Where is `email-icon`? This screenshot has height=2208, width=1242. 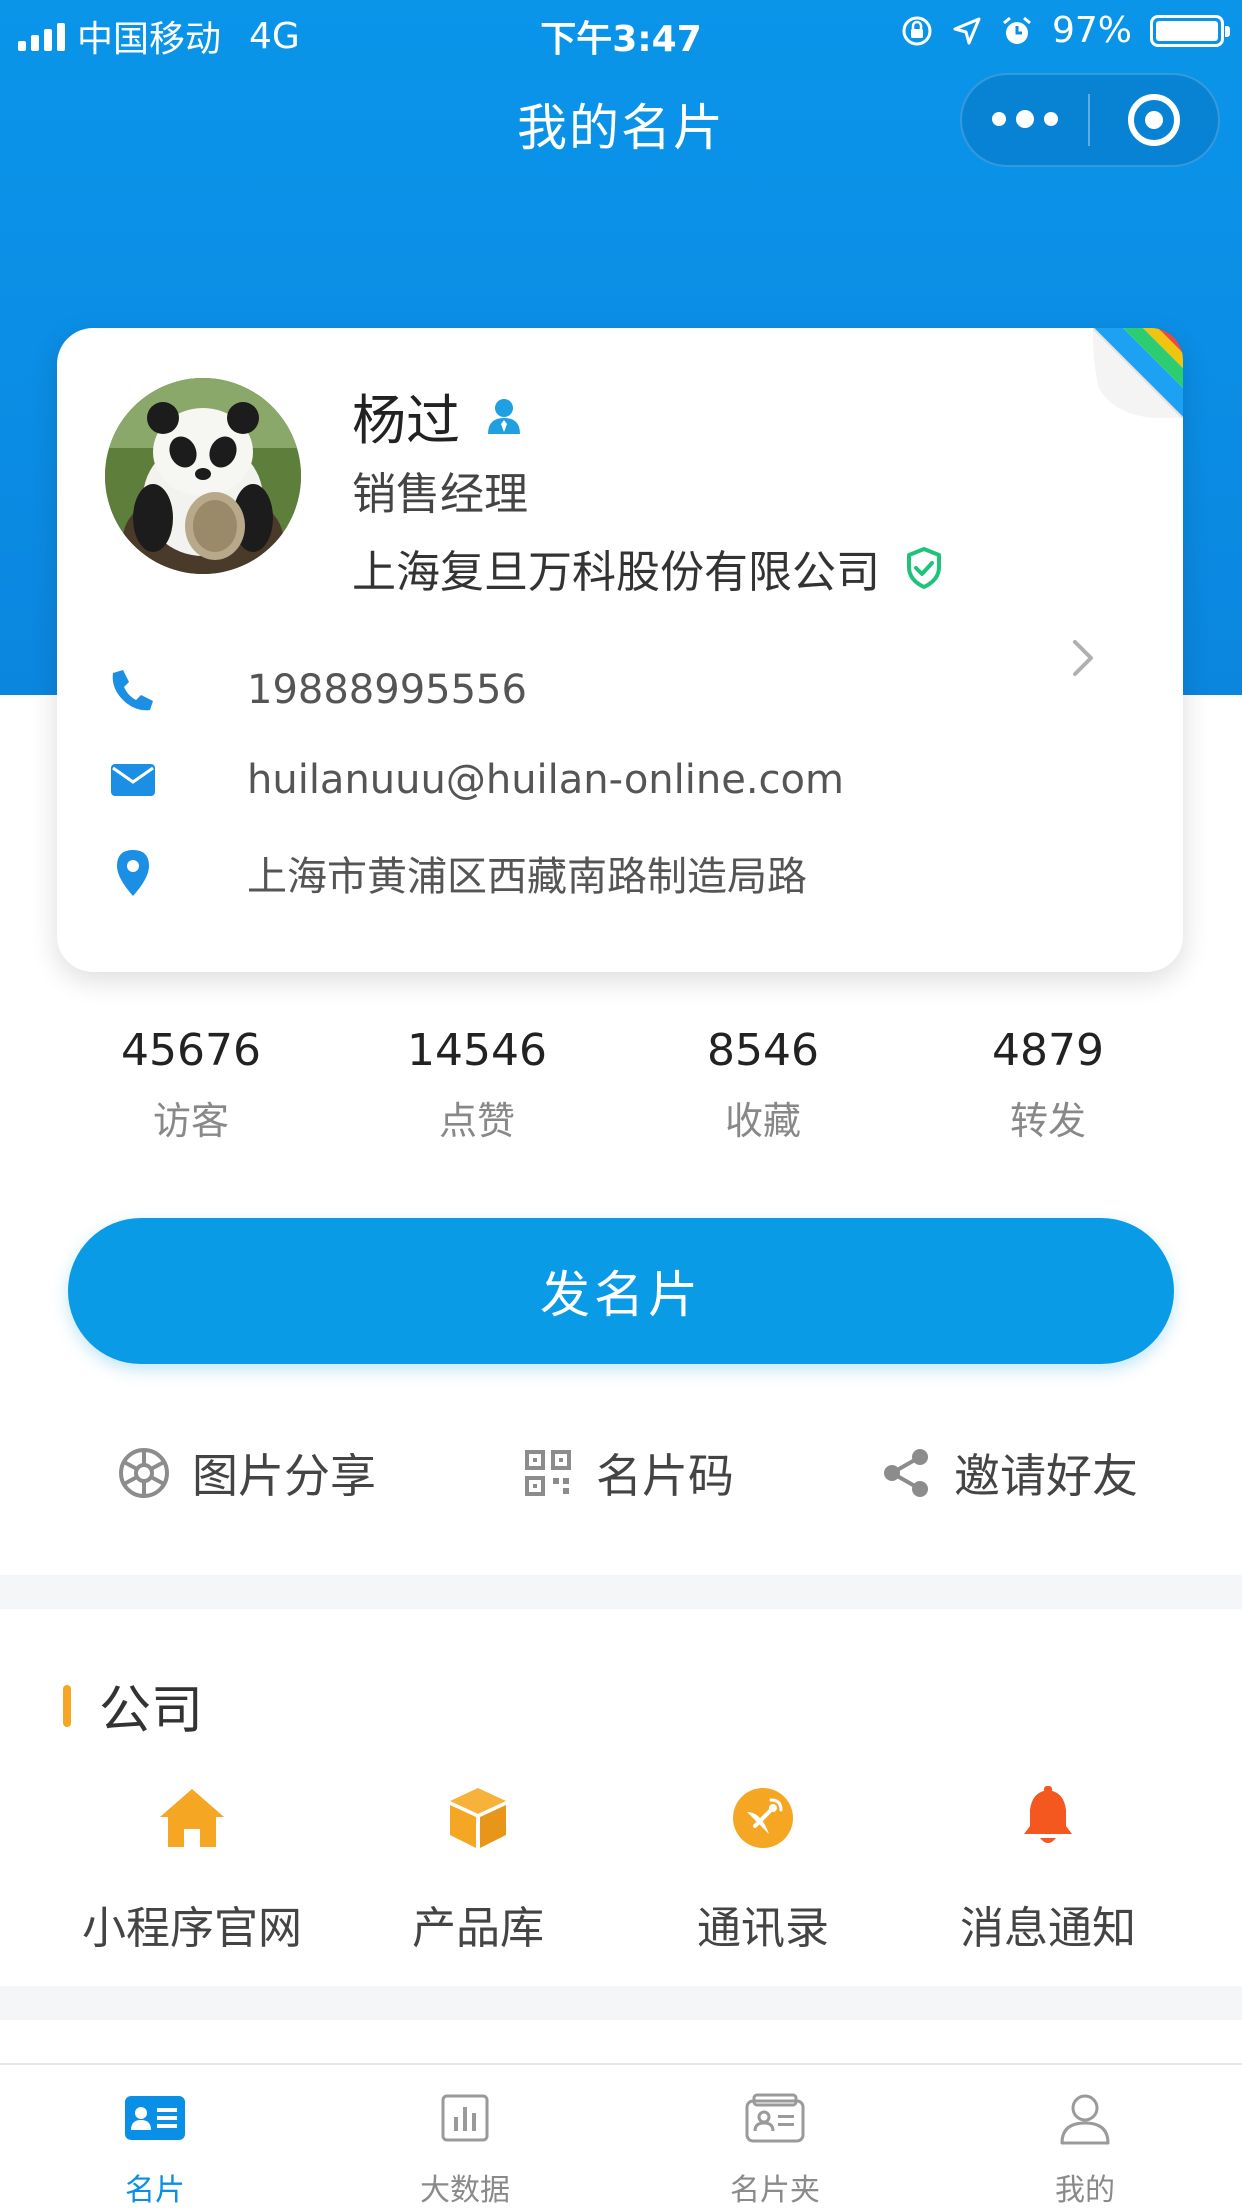 email-icon is located at coordinates (133, 780).